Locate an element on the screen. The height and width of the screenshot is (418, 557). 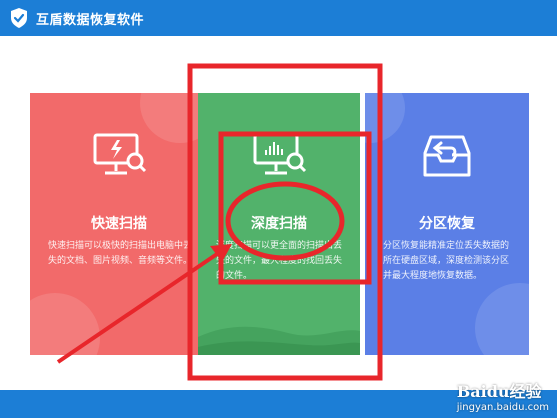
baidu-watermark: Baidu经验 jingyan.baidu.com is located at coordinates (503, 395).